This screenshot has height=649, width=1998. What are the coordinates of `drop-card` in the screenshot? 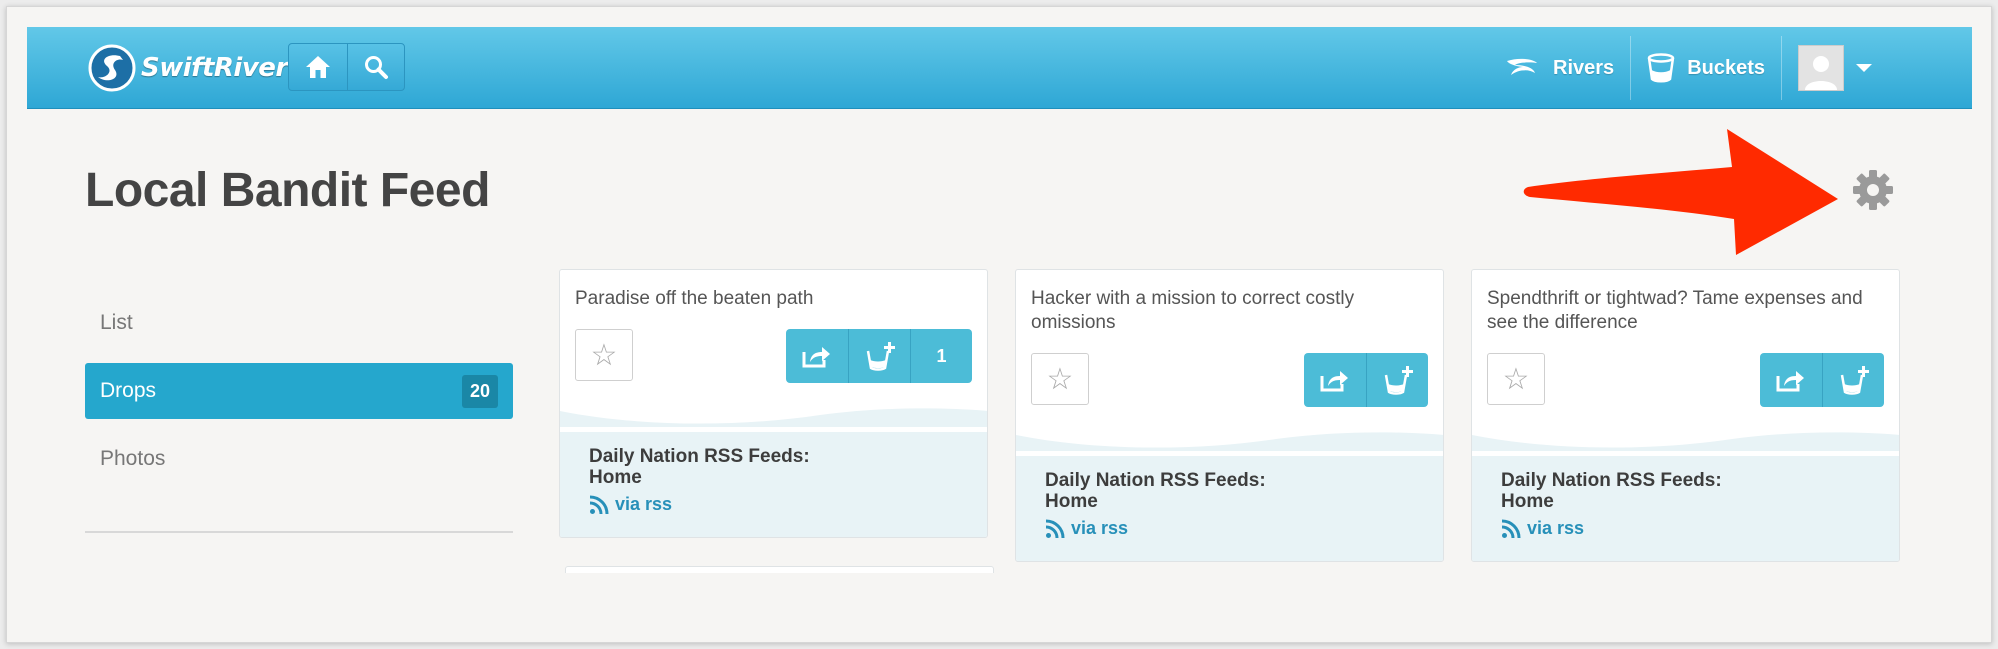 It's located at (779, 569).